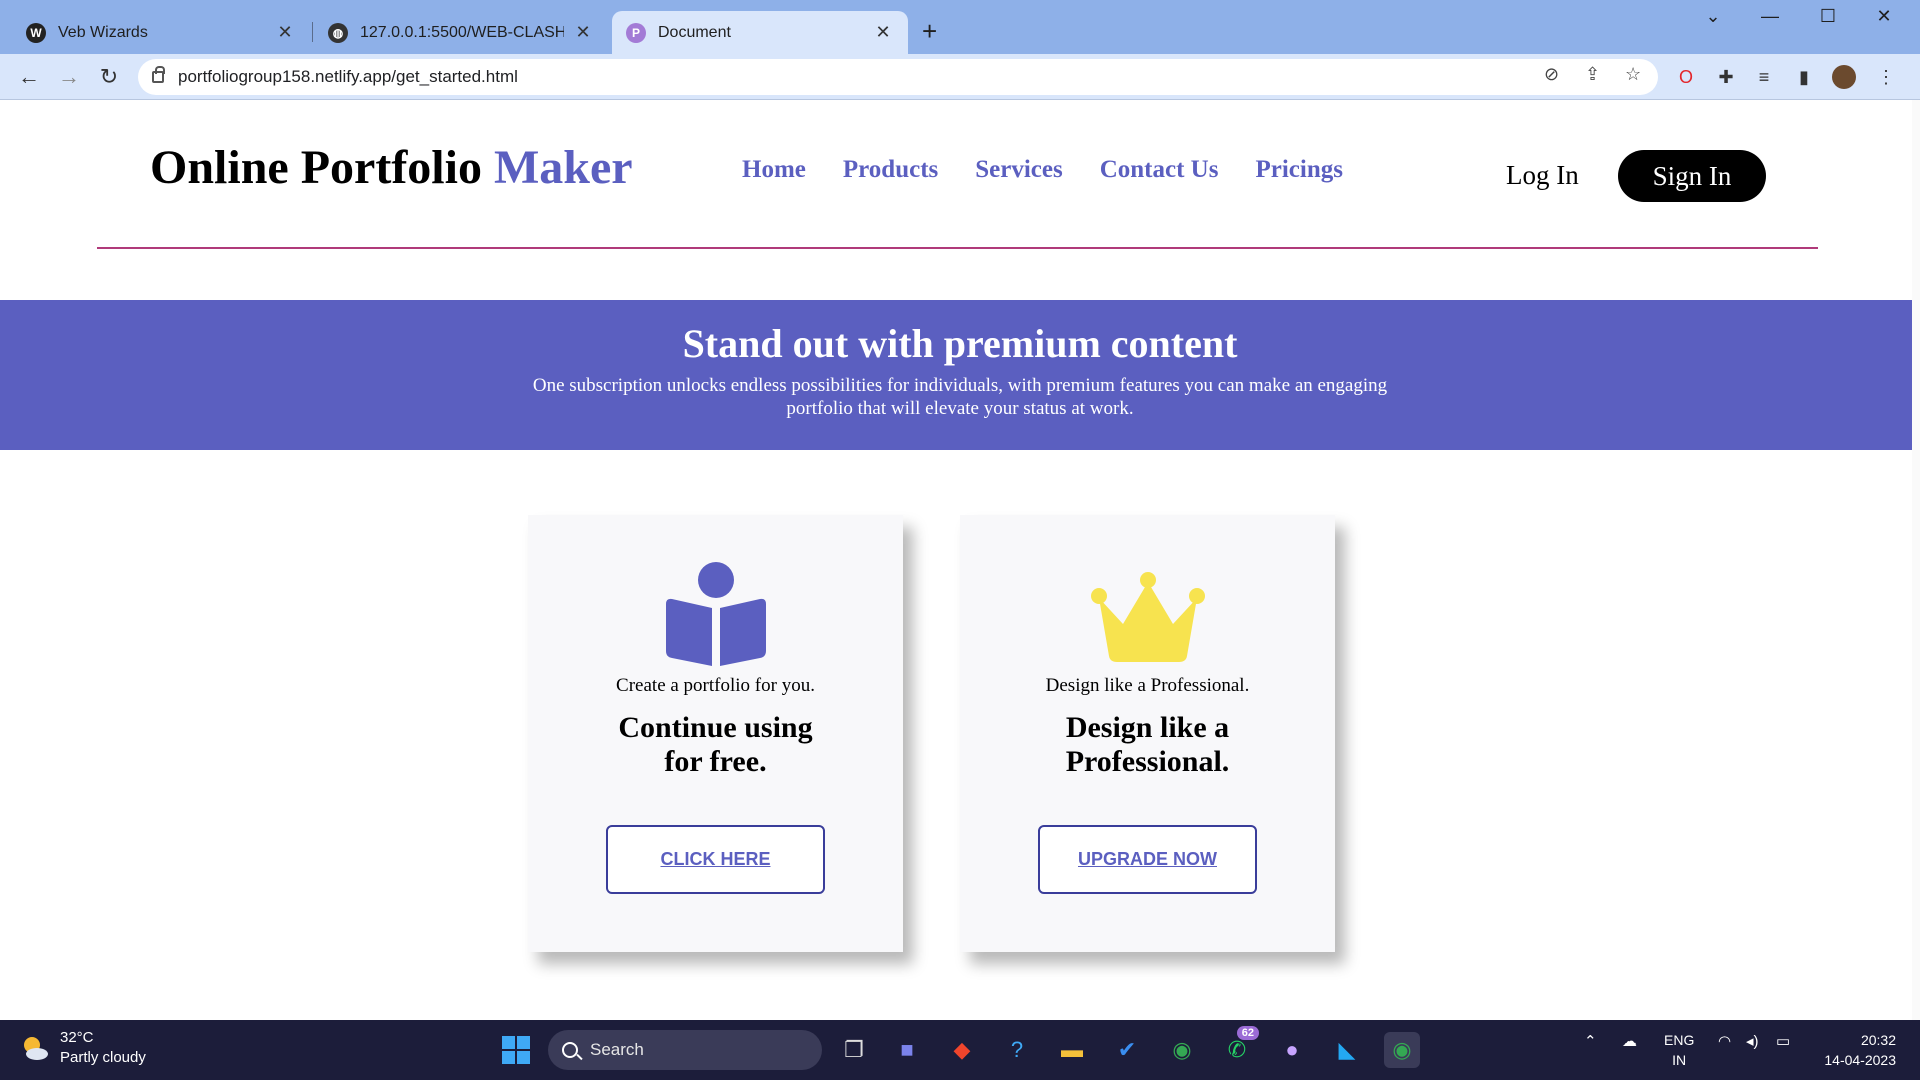  I want to click on opera-extension-icon: O, so click(1686, 77).